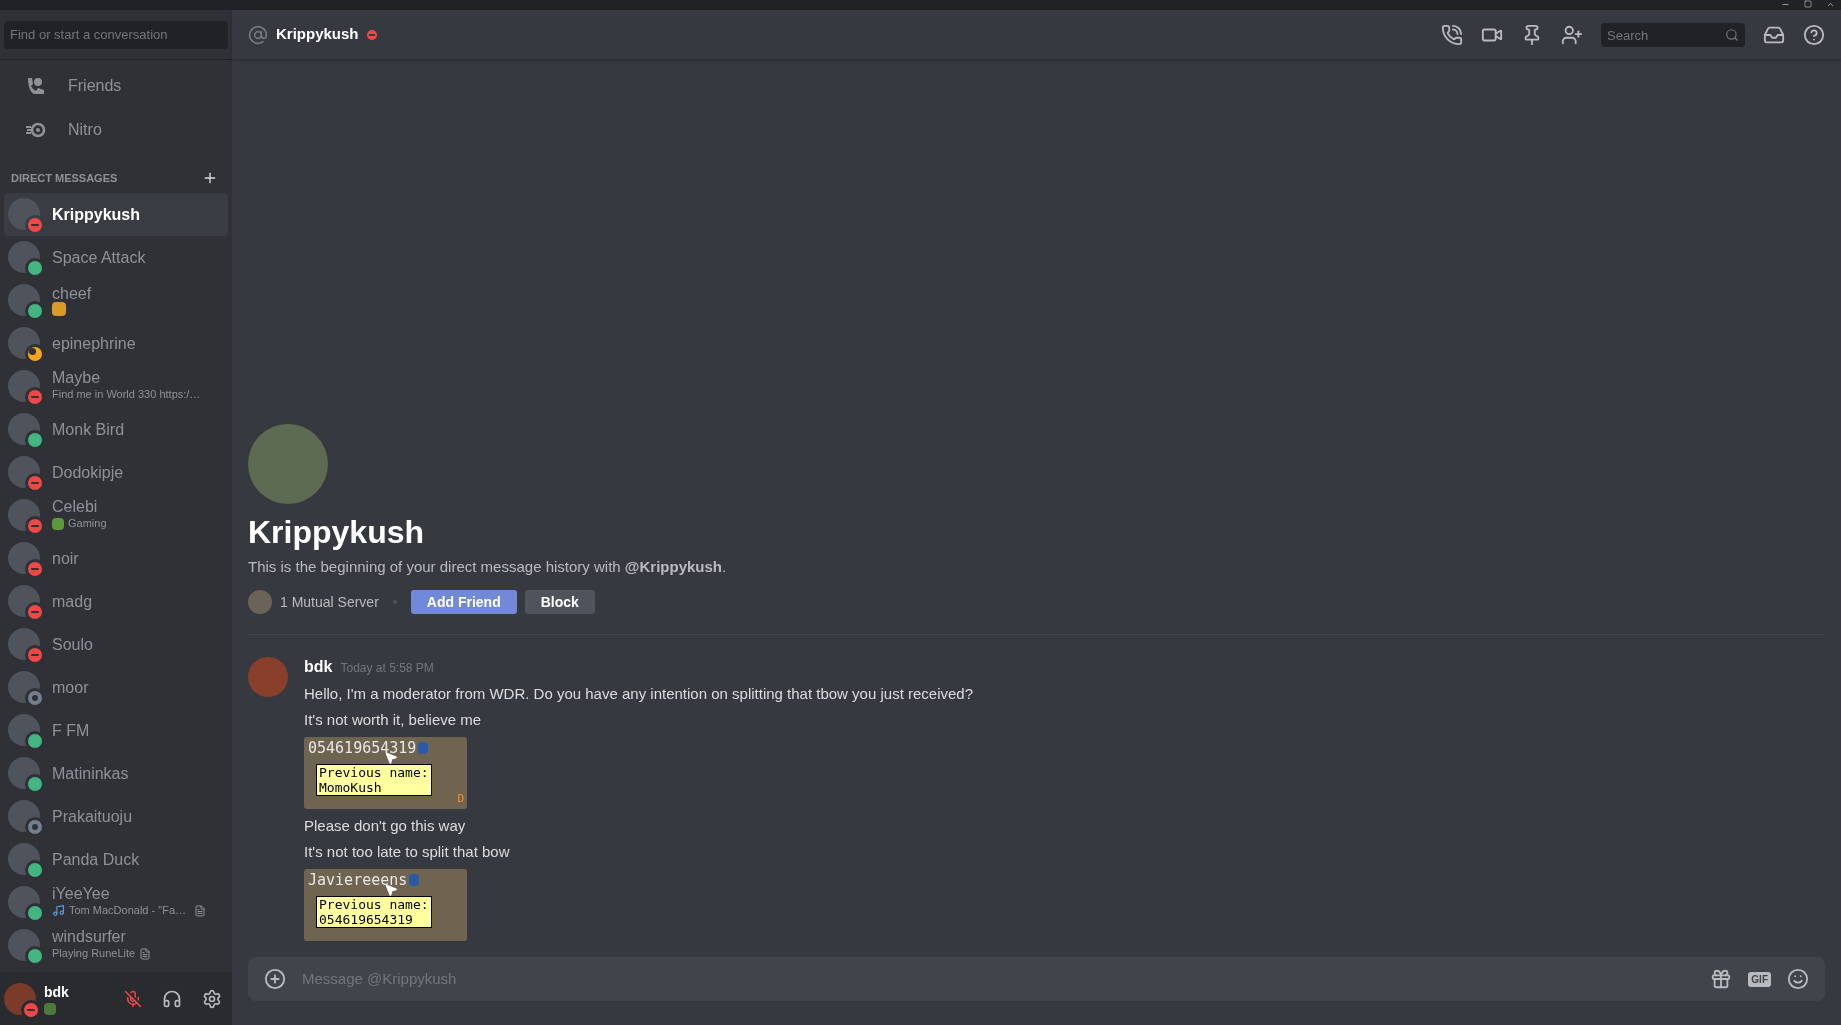 This screenshot has width=1841, height=1025. What do you see at coordinates (488, 566) in the screenshot?
I see `intro-description: This is the beginning of your direct message history with @Krippykush.` at bounding box center [488, 566].